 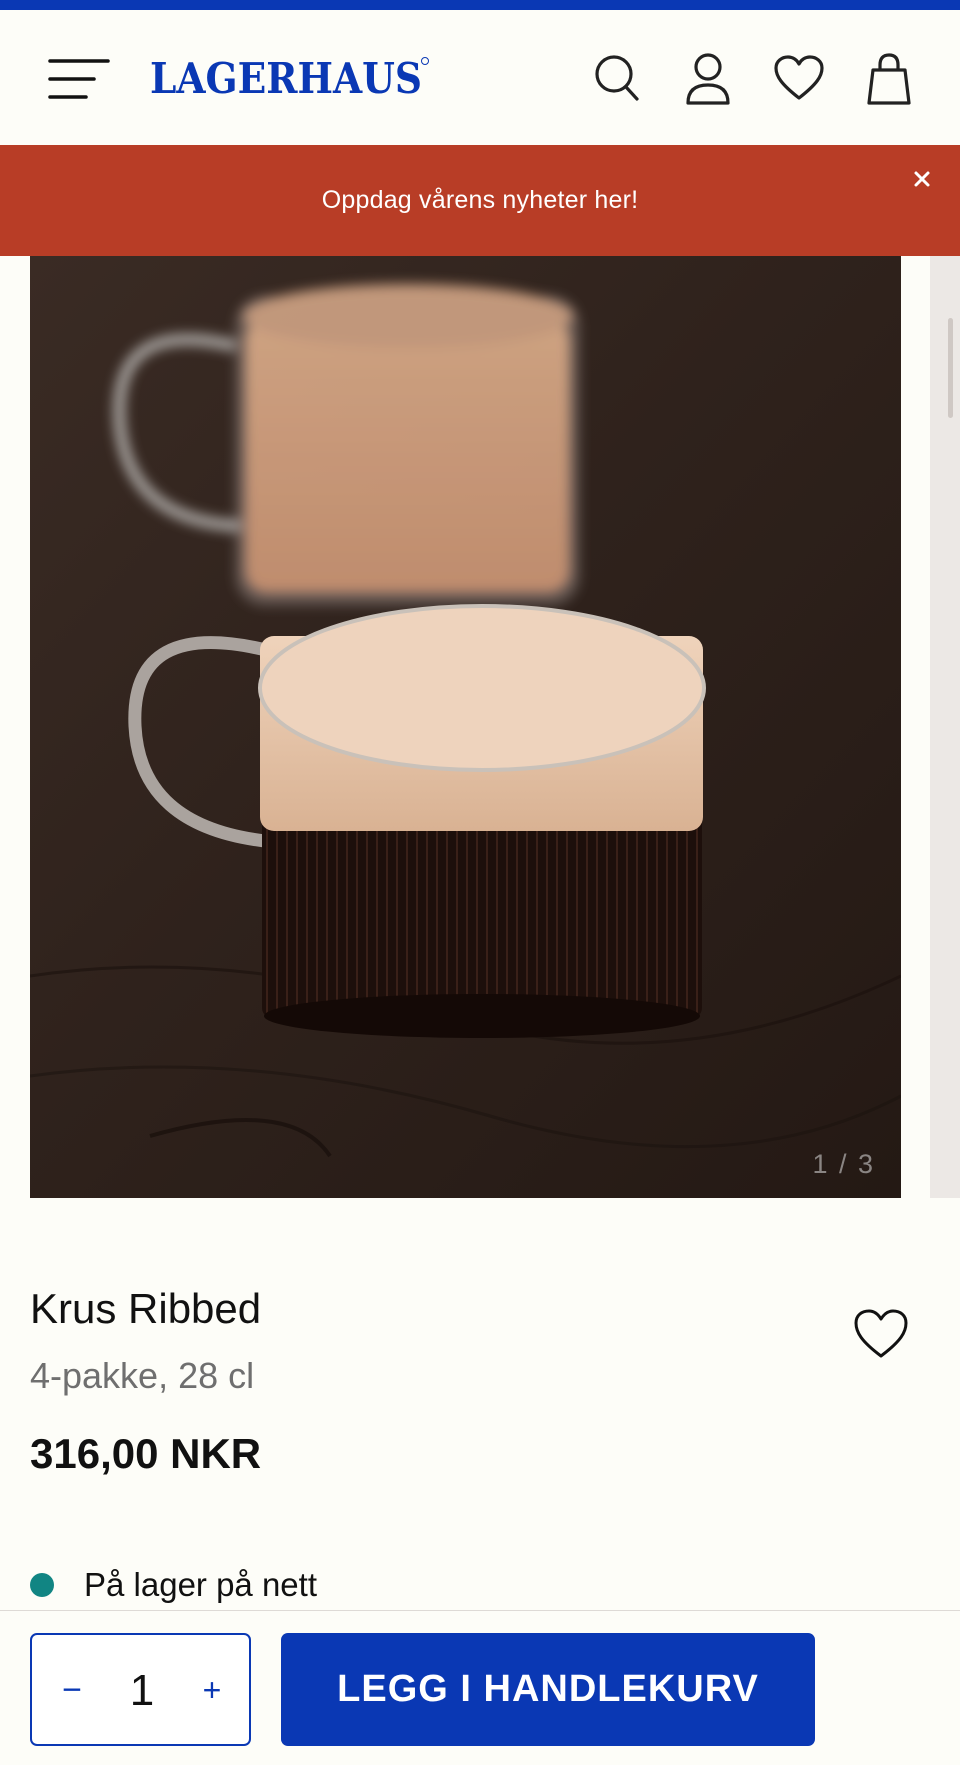 I want to click on search-icon, so click(x=617, y=78).